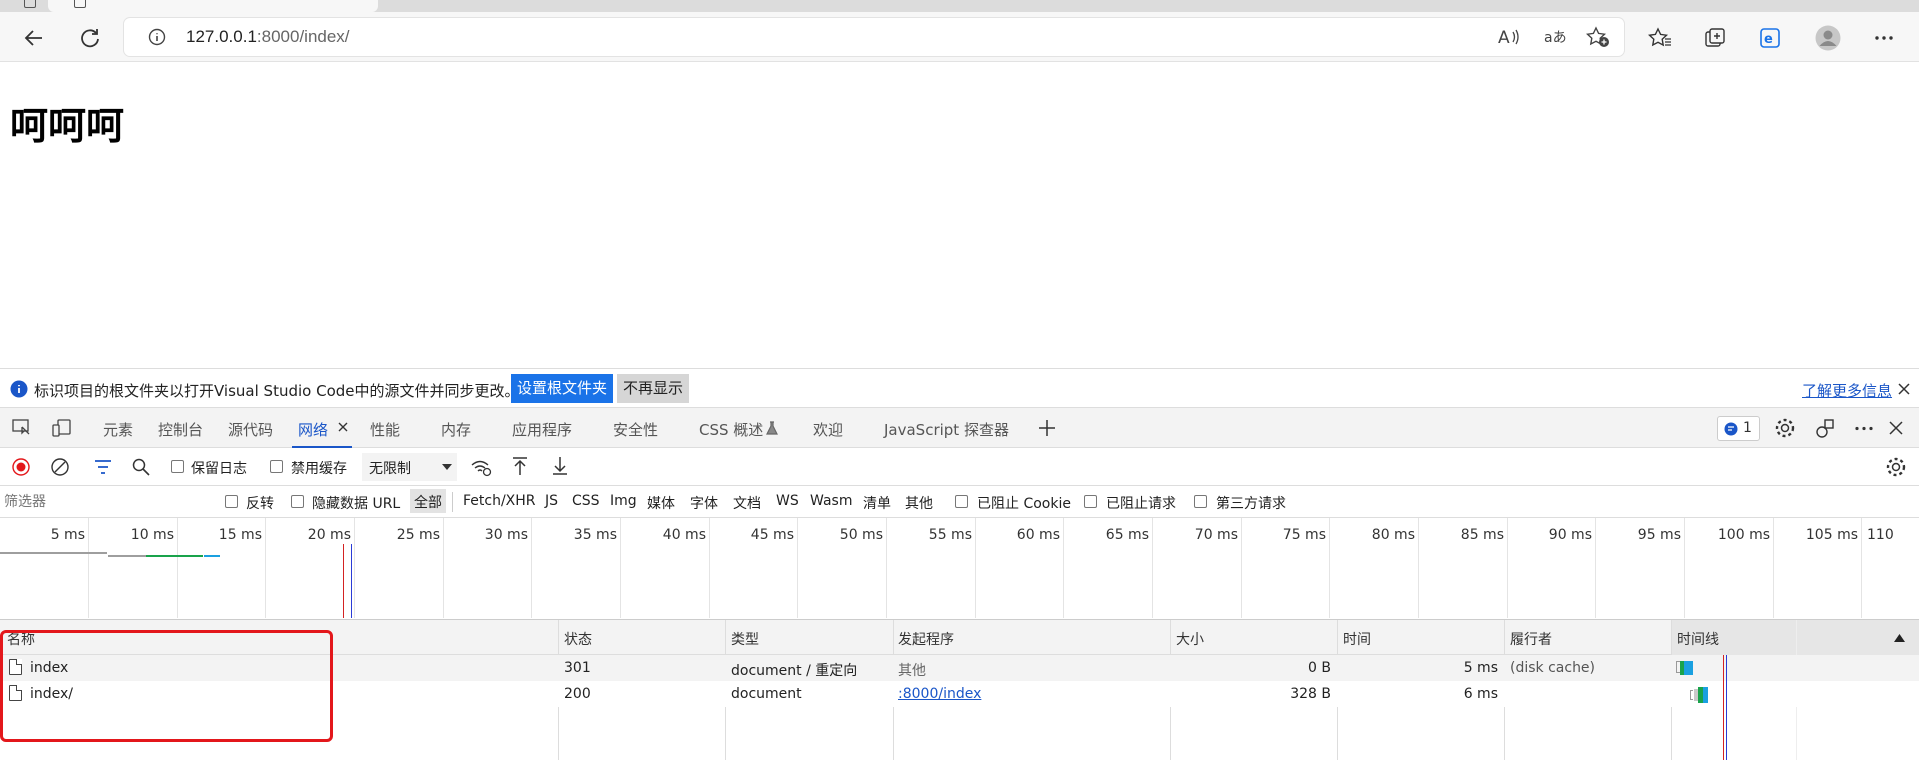 This screenshot has height=760, width=1919. What do you see at coordinates (212, 556) in the screenshot?
I see `overview-bar` at bounding box center [212, 556].